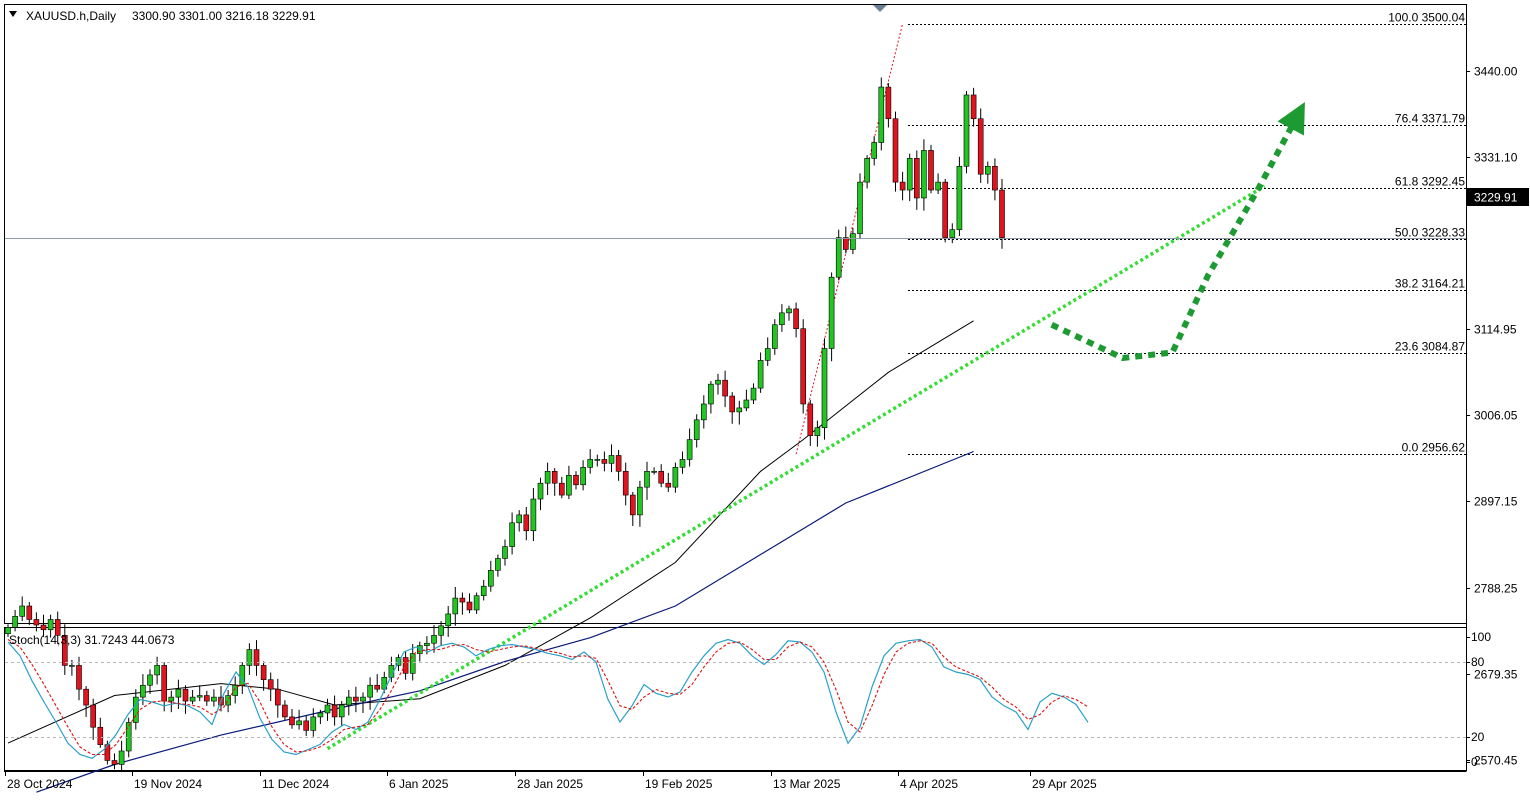 The height and width of the screenshot is (804, 1530). What do you see at coordinates (71, 16) in the screenshot?
I see `symbol-timeframe-label: XAUUSD.h,Daily` at bounding box center [71, 16].